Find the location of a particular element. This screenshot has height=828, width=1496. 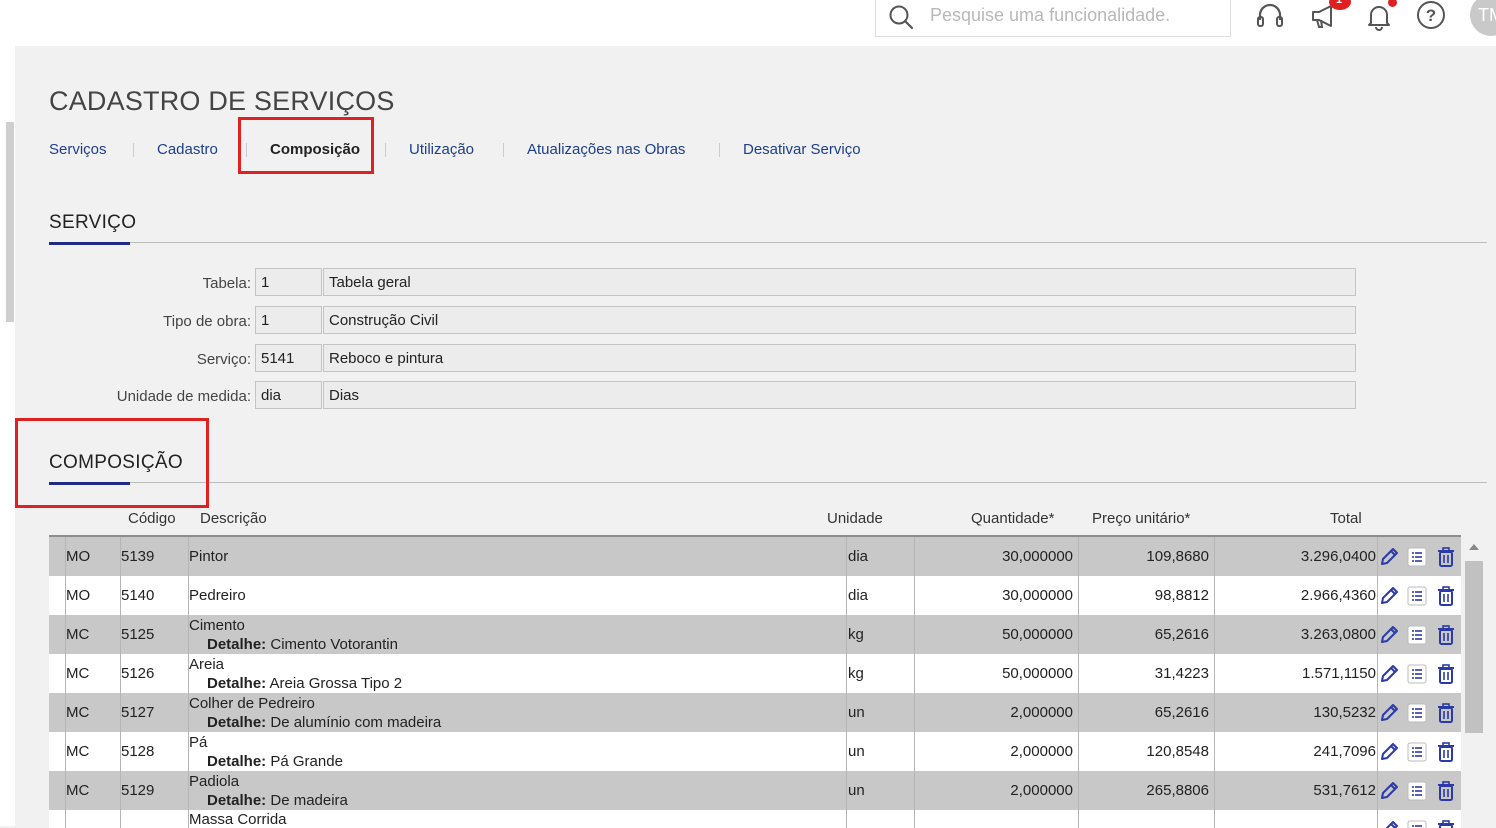

cell-preco-unitario: 109,8680 is located at coordinates (1177, 556).